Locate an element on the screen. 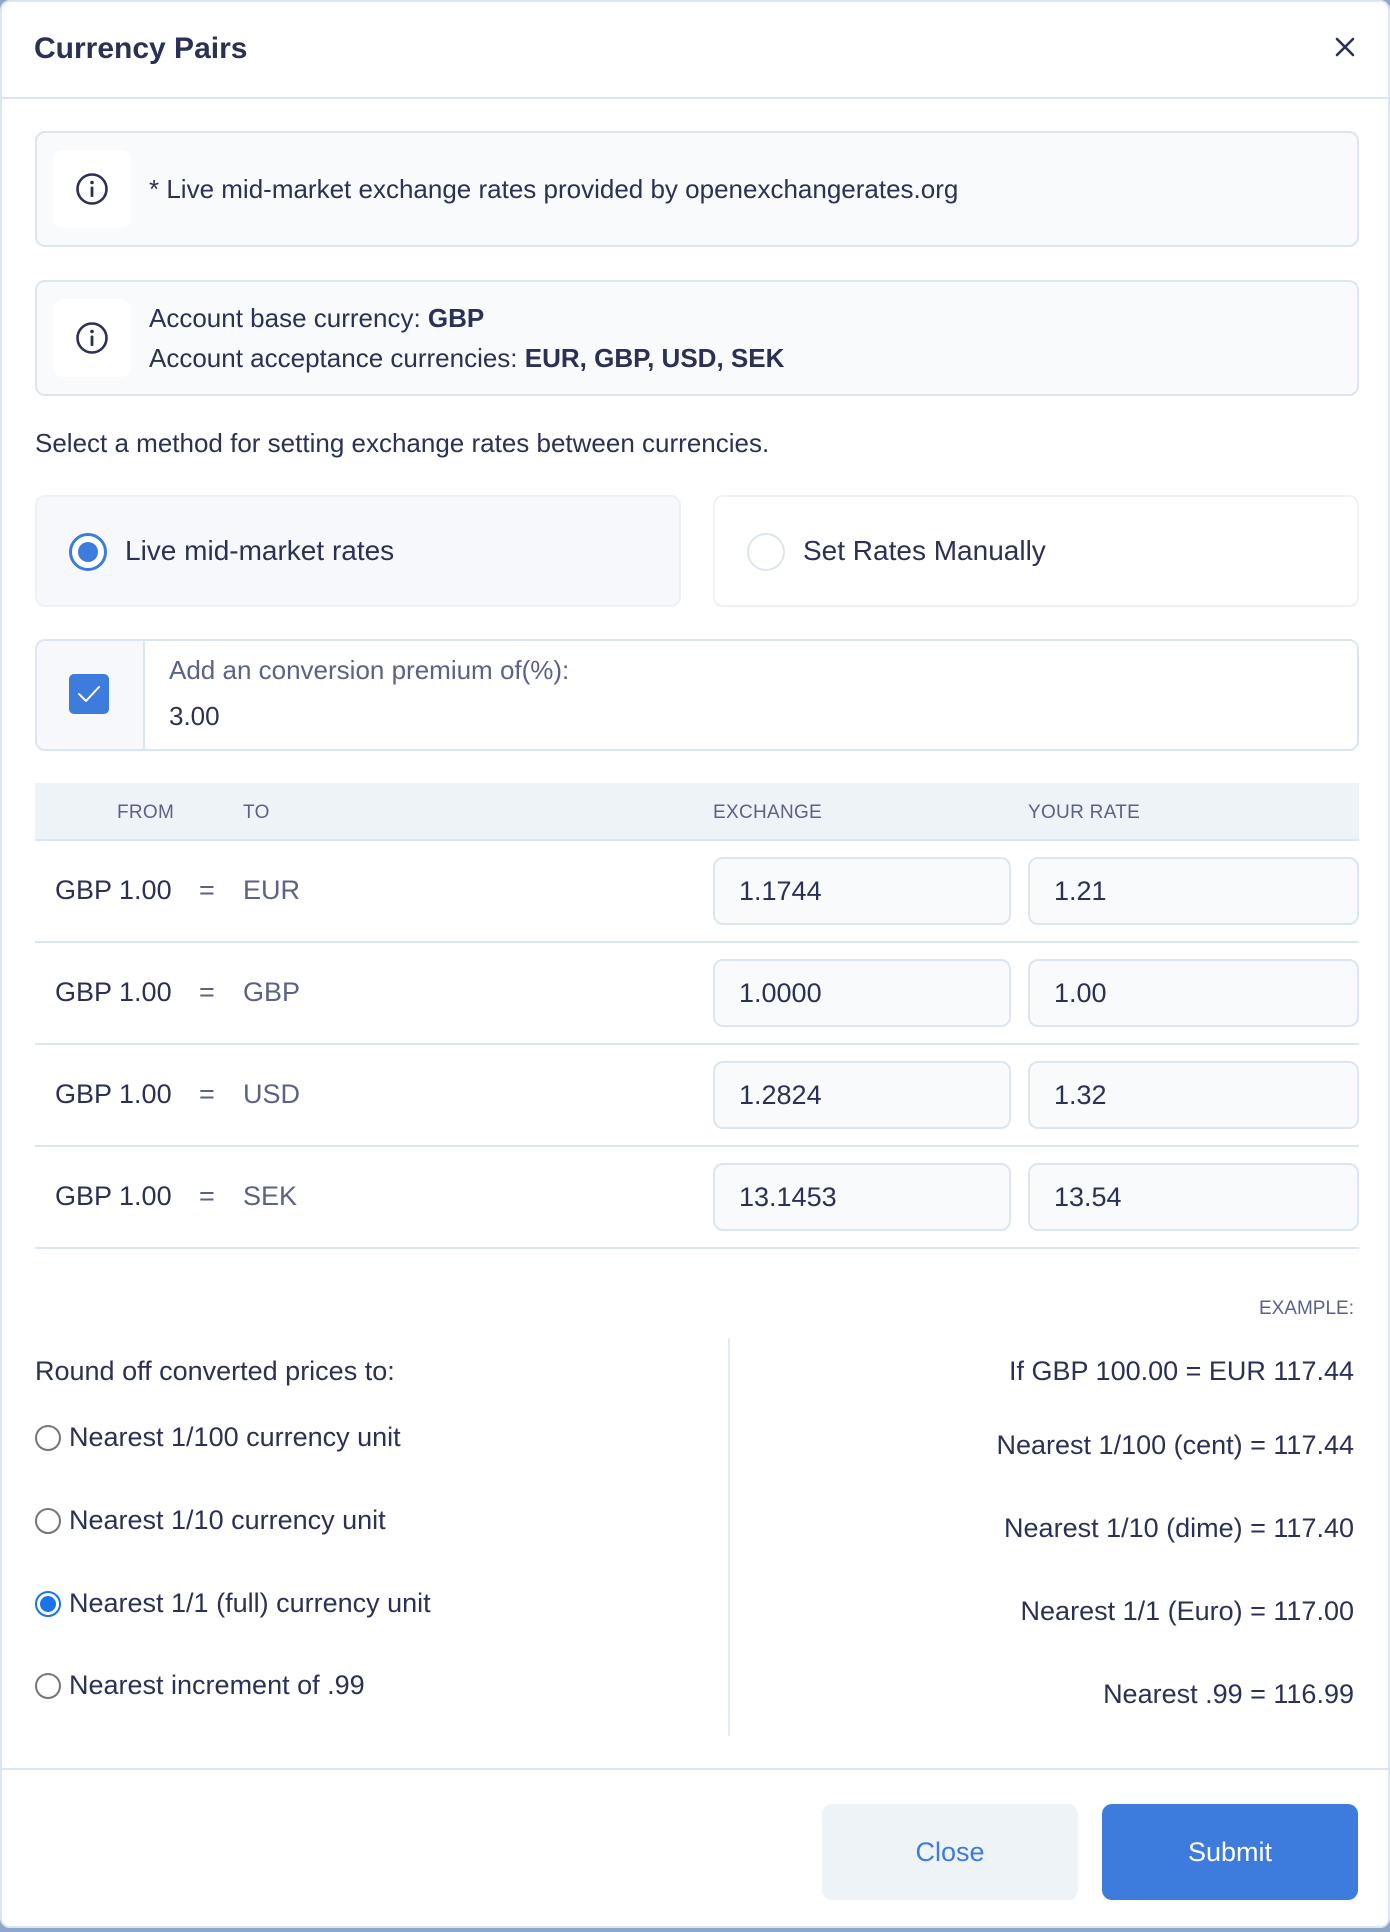 This screenshot has height=1932, width=1390. to-currency: GBP is located at coordinates (272, 992).